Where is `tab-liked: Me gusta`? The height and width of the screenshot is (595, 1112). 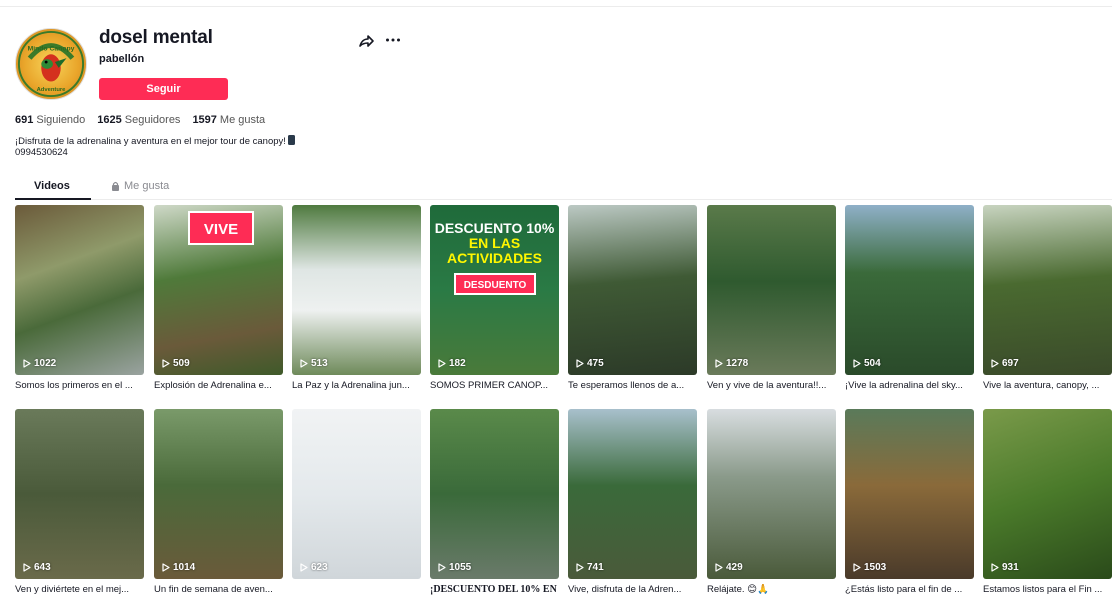
tab-liked: Me gusta is located at coordinates (140, 186).